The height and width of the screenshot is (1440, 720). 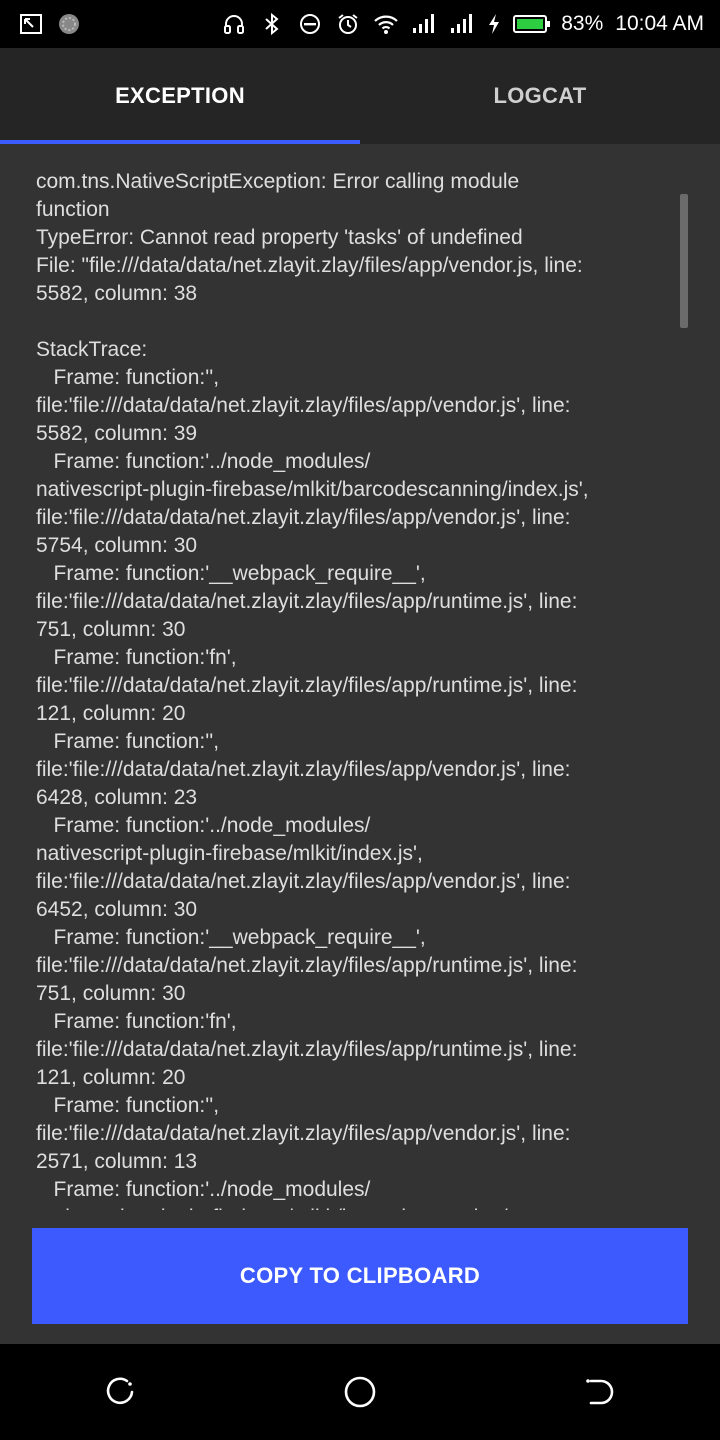 I want to click on status-bar: 83% 10:04 AM, so click(x=360, y=24).